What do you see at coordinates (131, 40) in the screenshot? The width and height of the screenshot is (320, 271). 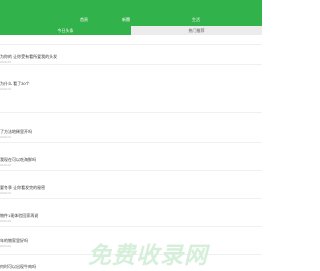 I see `list-item` at bounding box center [131, 40].